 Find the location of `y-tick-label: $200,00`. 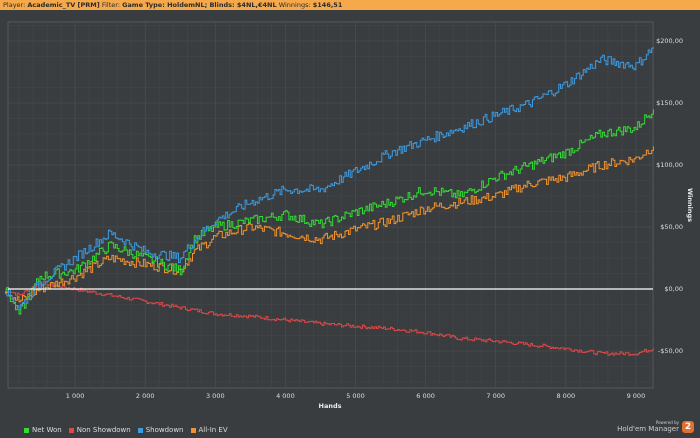

y-tick-label: $200,00 is located at coordinates (669, 41).